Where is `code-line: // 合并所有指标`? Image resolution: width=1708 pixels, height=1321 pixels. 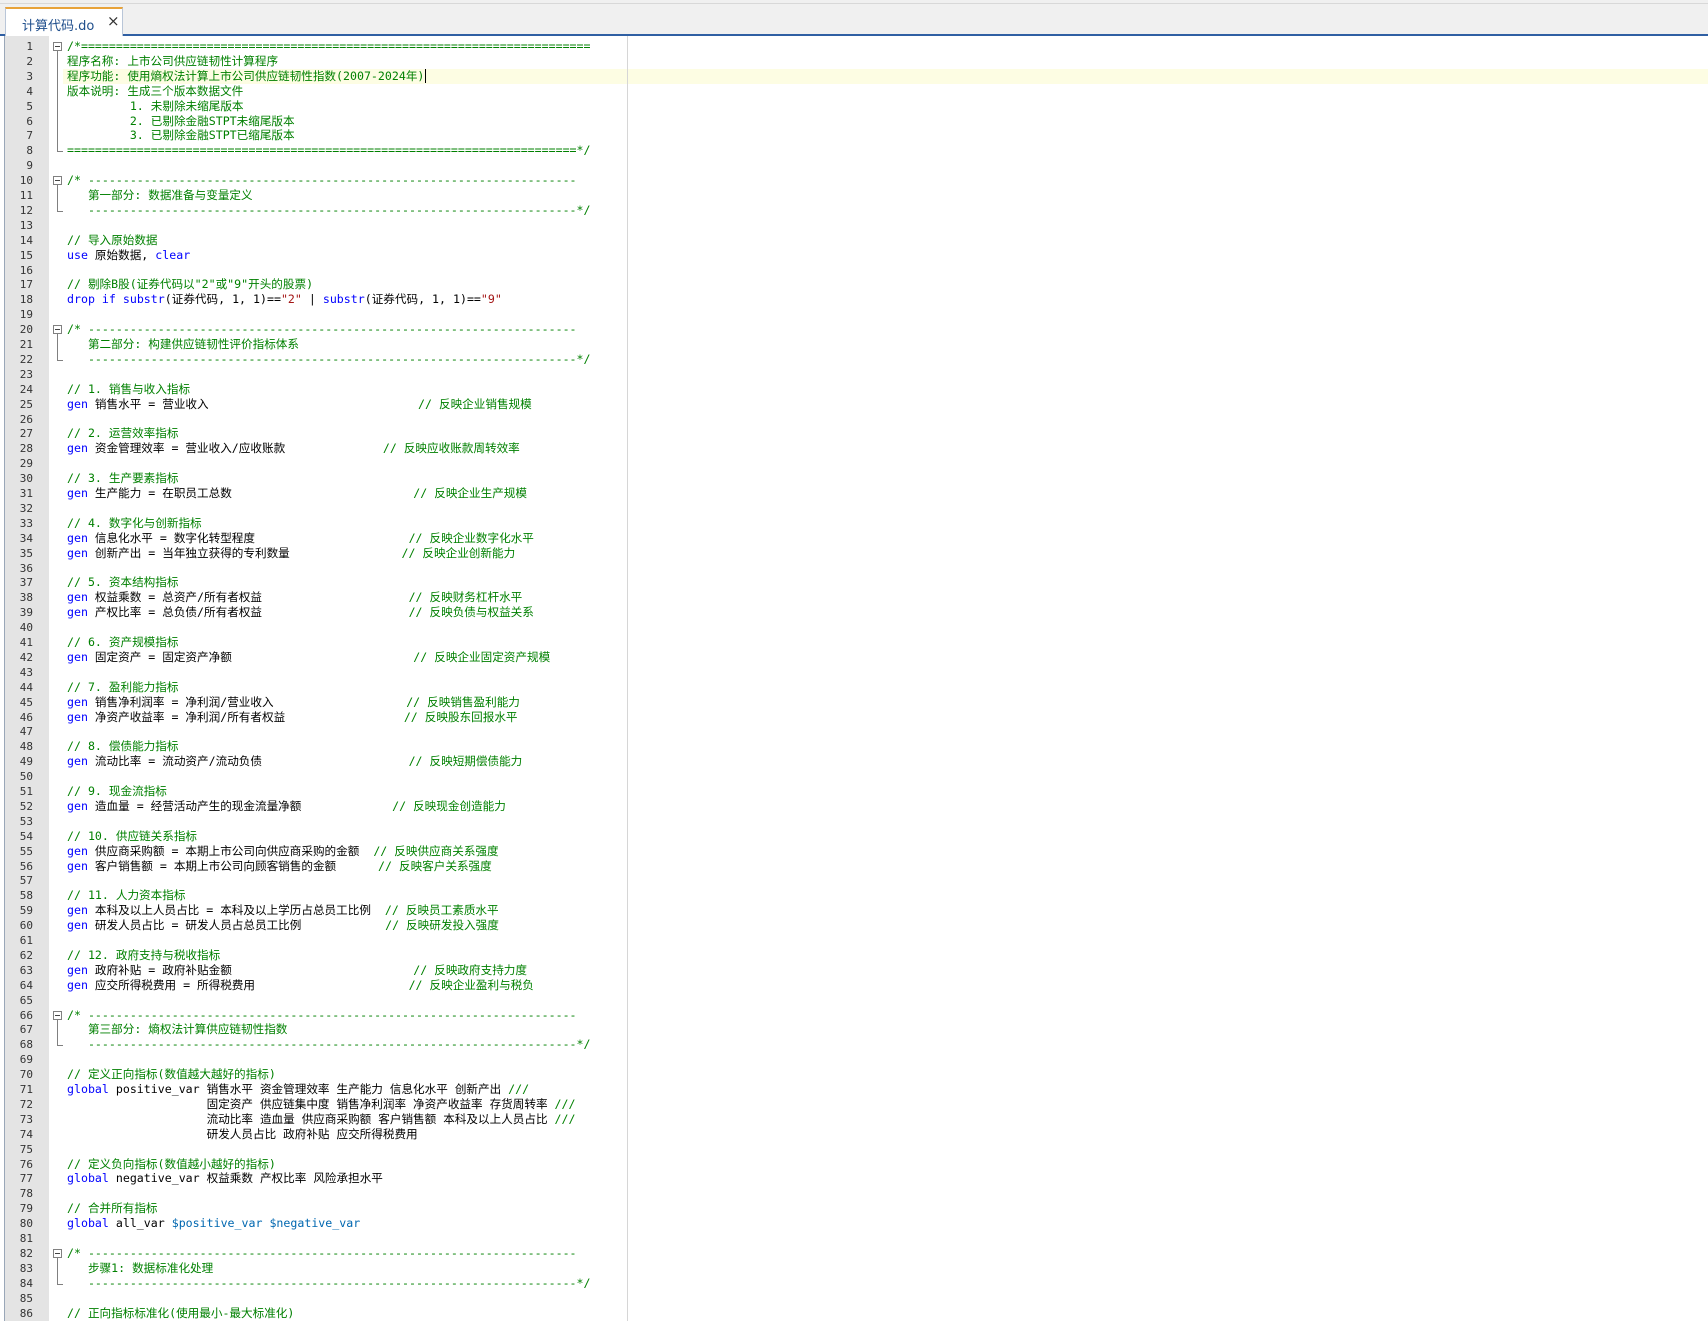
code-line: // 合并所有指标 is located at coordinates (112, 1208).